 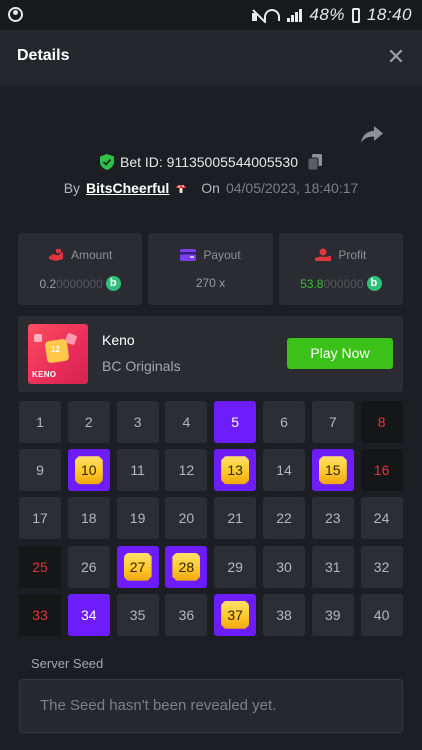 I want to click on coins-icon, so click(x=55, y=255).